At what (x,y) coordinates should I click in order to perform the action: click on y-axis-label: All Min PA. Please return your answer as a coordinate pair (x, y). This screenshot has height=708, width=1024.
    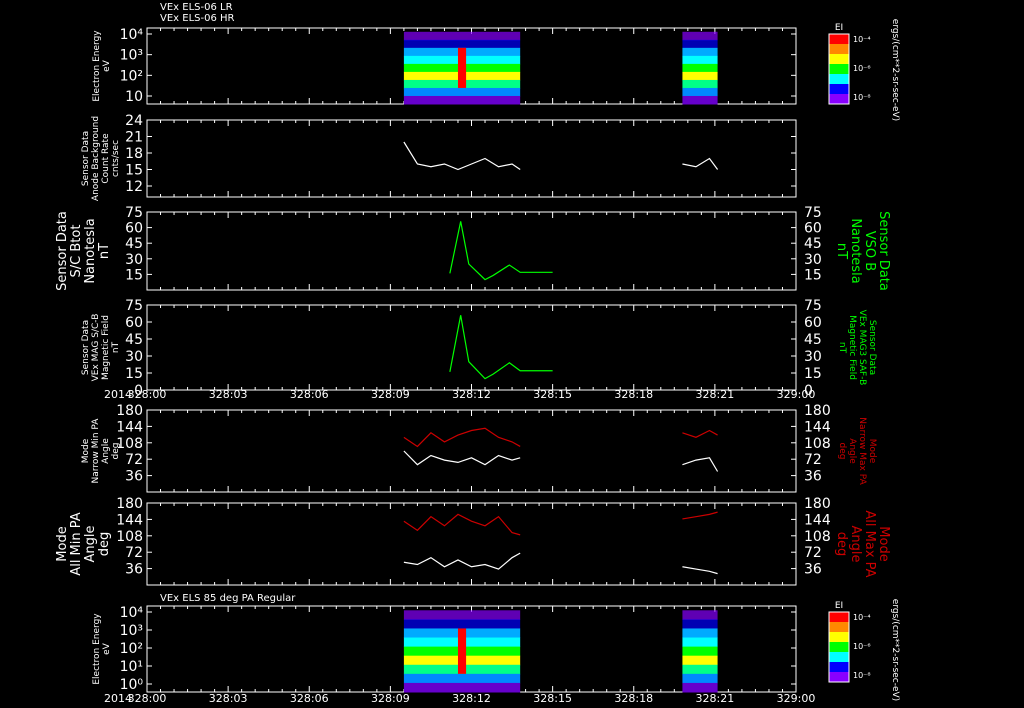
    Looking at the image, I should click on (76, 543).